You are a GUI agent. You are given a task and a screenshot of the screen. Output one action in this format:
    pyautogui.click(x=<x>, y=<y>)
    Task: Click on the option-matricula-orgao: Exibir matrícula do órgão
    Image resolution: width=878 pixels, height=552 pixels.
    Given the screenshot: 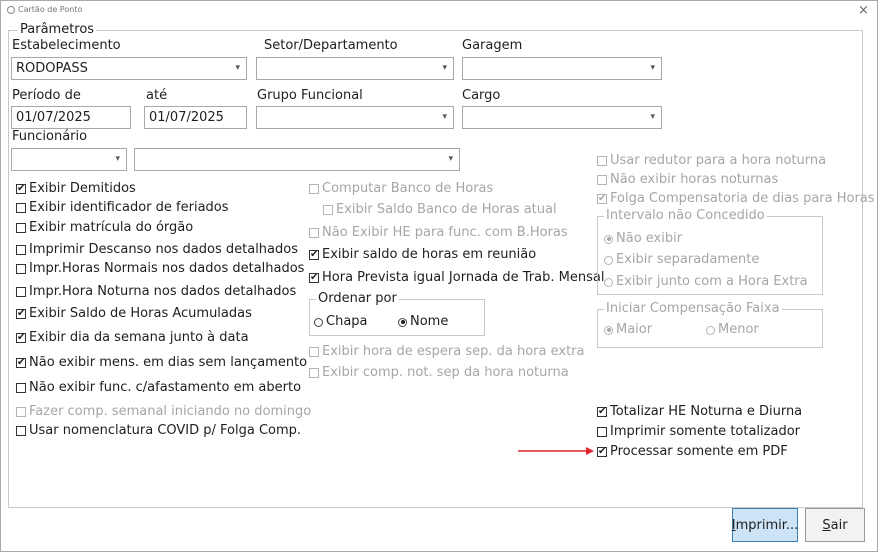 What is the action you would take?
    pyautogui.click(x=104, y=228)
    